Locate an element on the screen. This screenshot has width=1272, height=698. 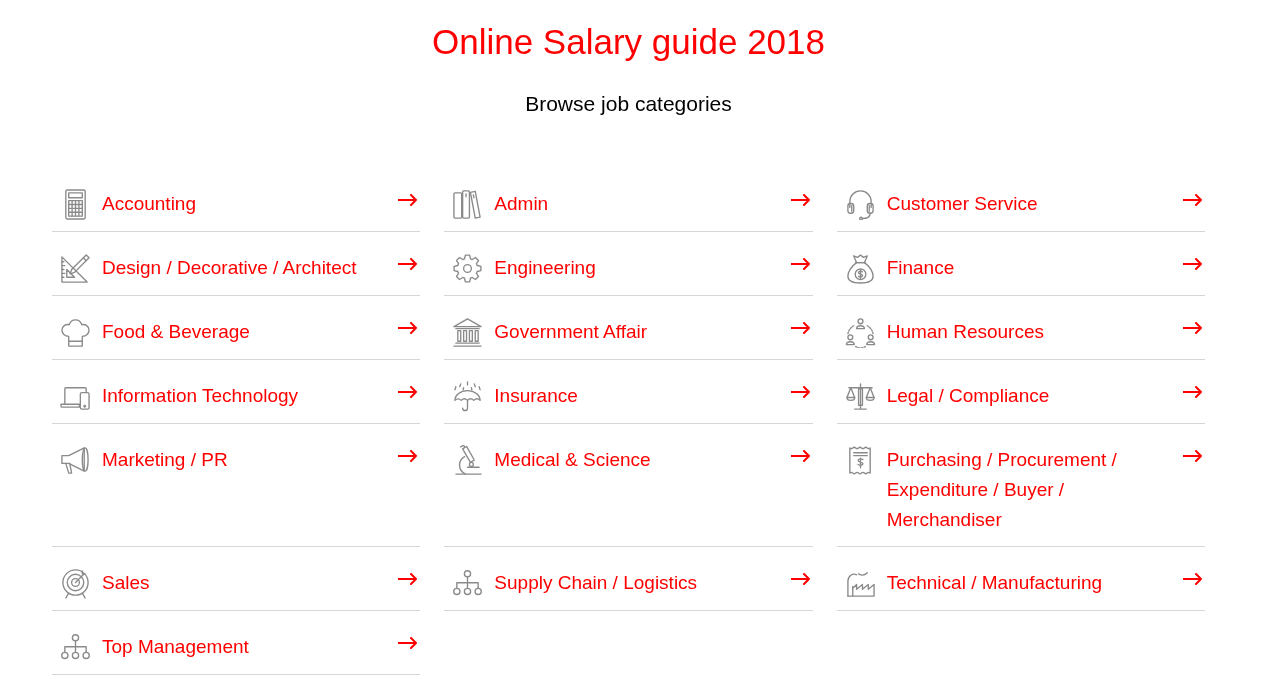
category-link: Technical / Manufacturing is located at coordinates (1020, 579).